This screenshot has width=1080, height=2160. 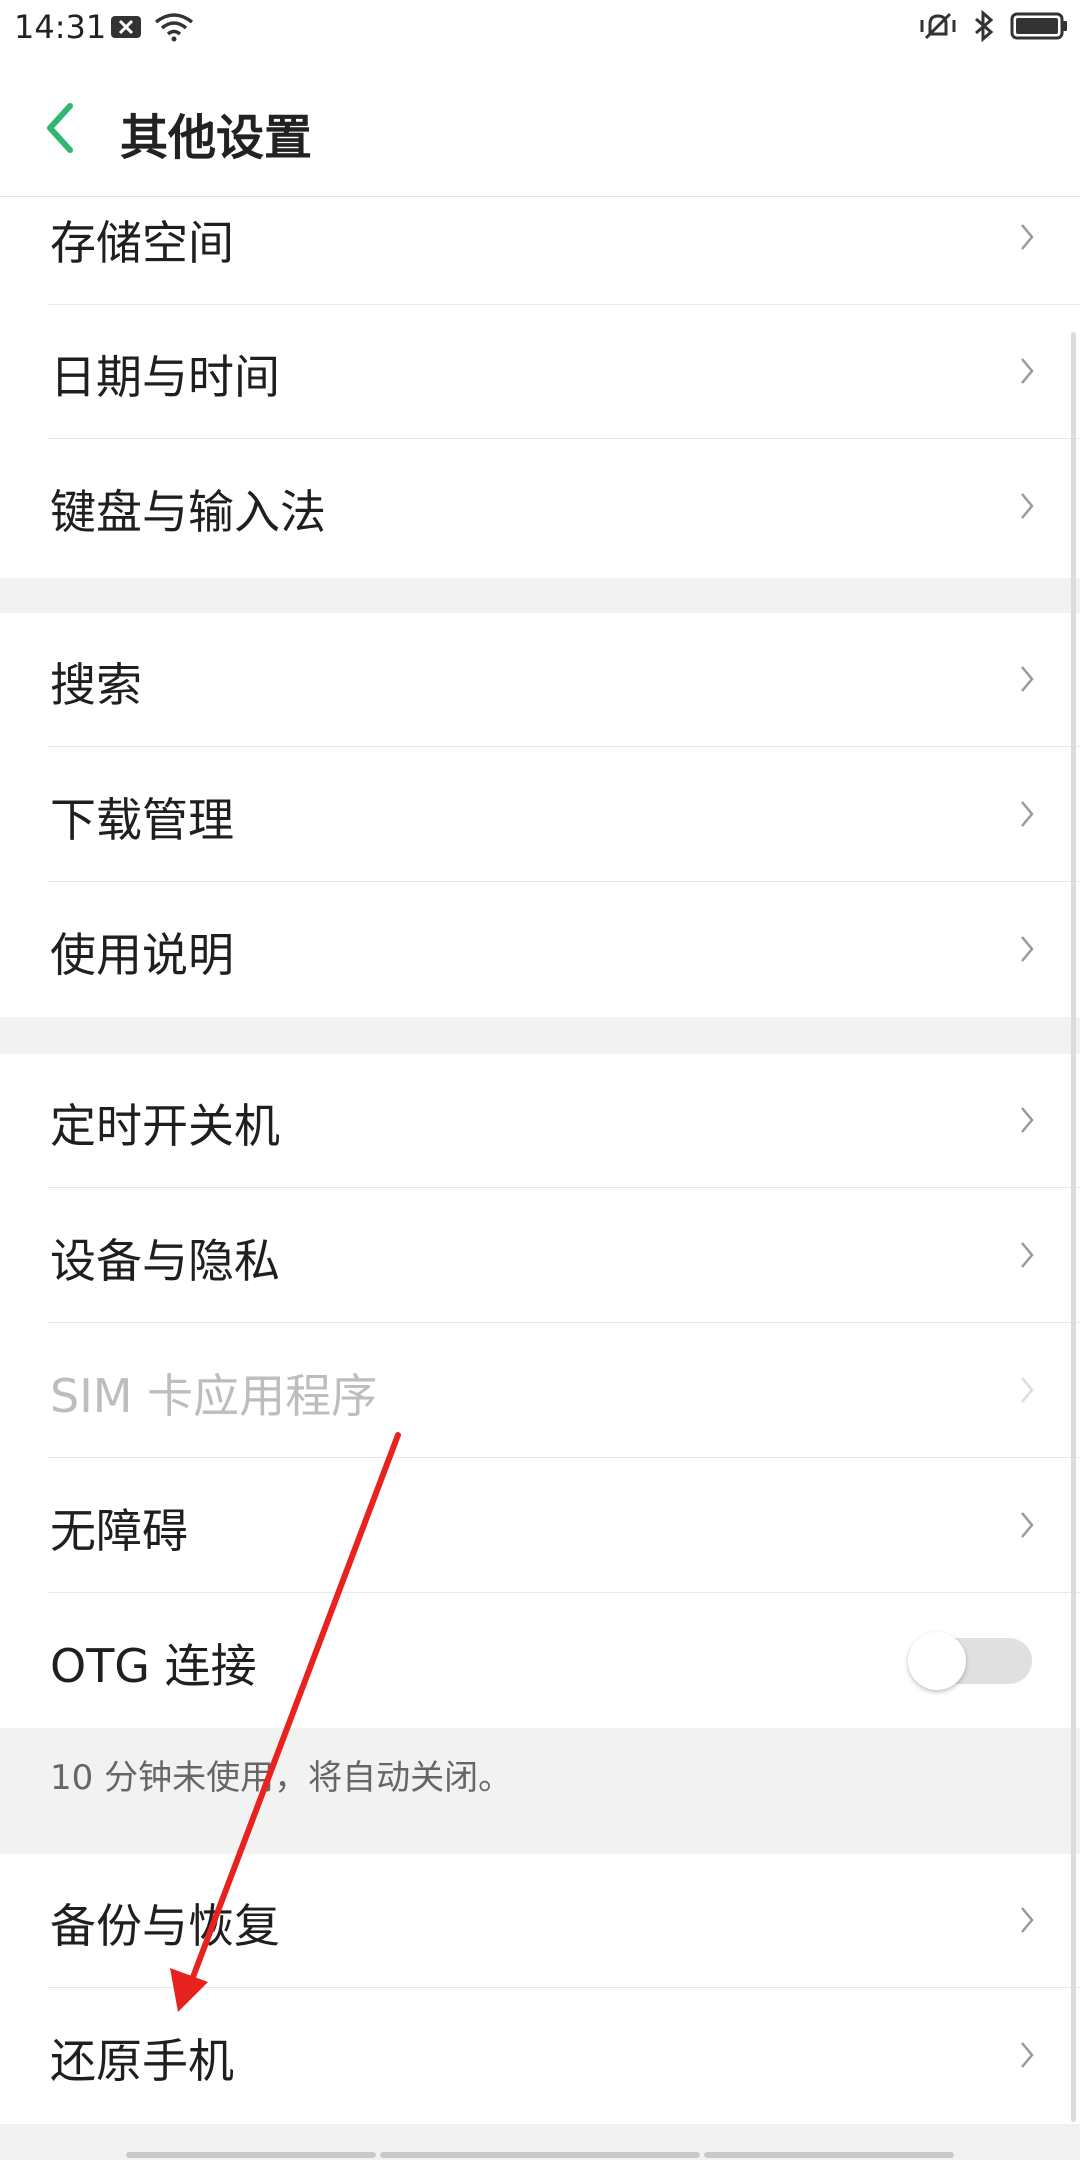 I want to click on status-bar: 14:31, so click(x=540, y=30).